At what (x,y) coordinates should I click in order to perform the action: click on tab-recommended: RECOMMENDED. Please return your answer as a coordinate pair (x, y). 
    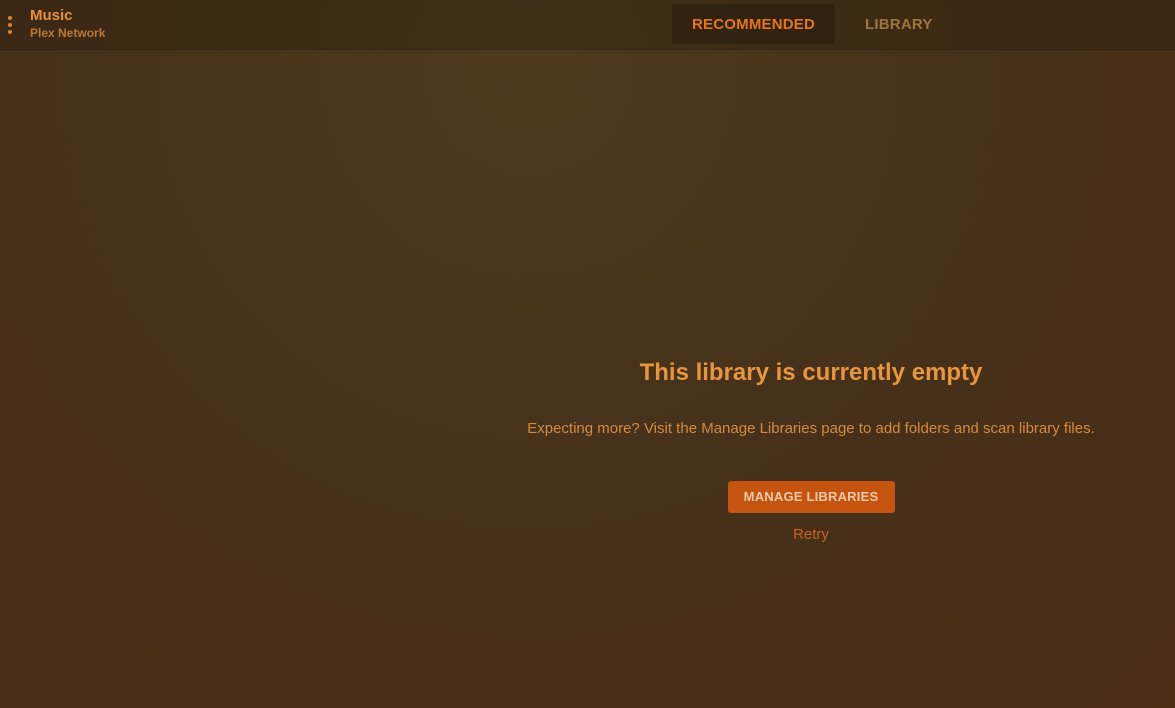
    Looking at the image, I should click on (754, 24).